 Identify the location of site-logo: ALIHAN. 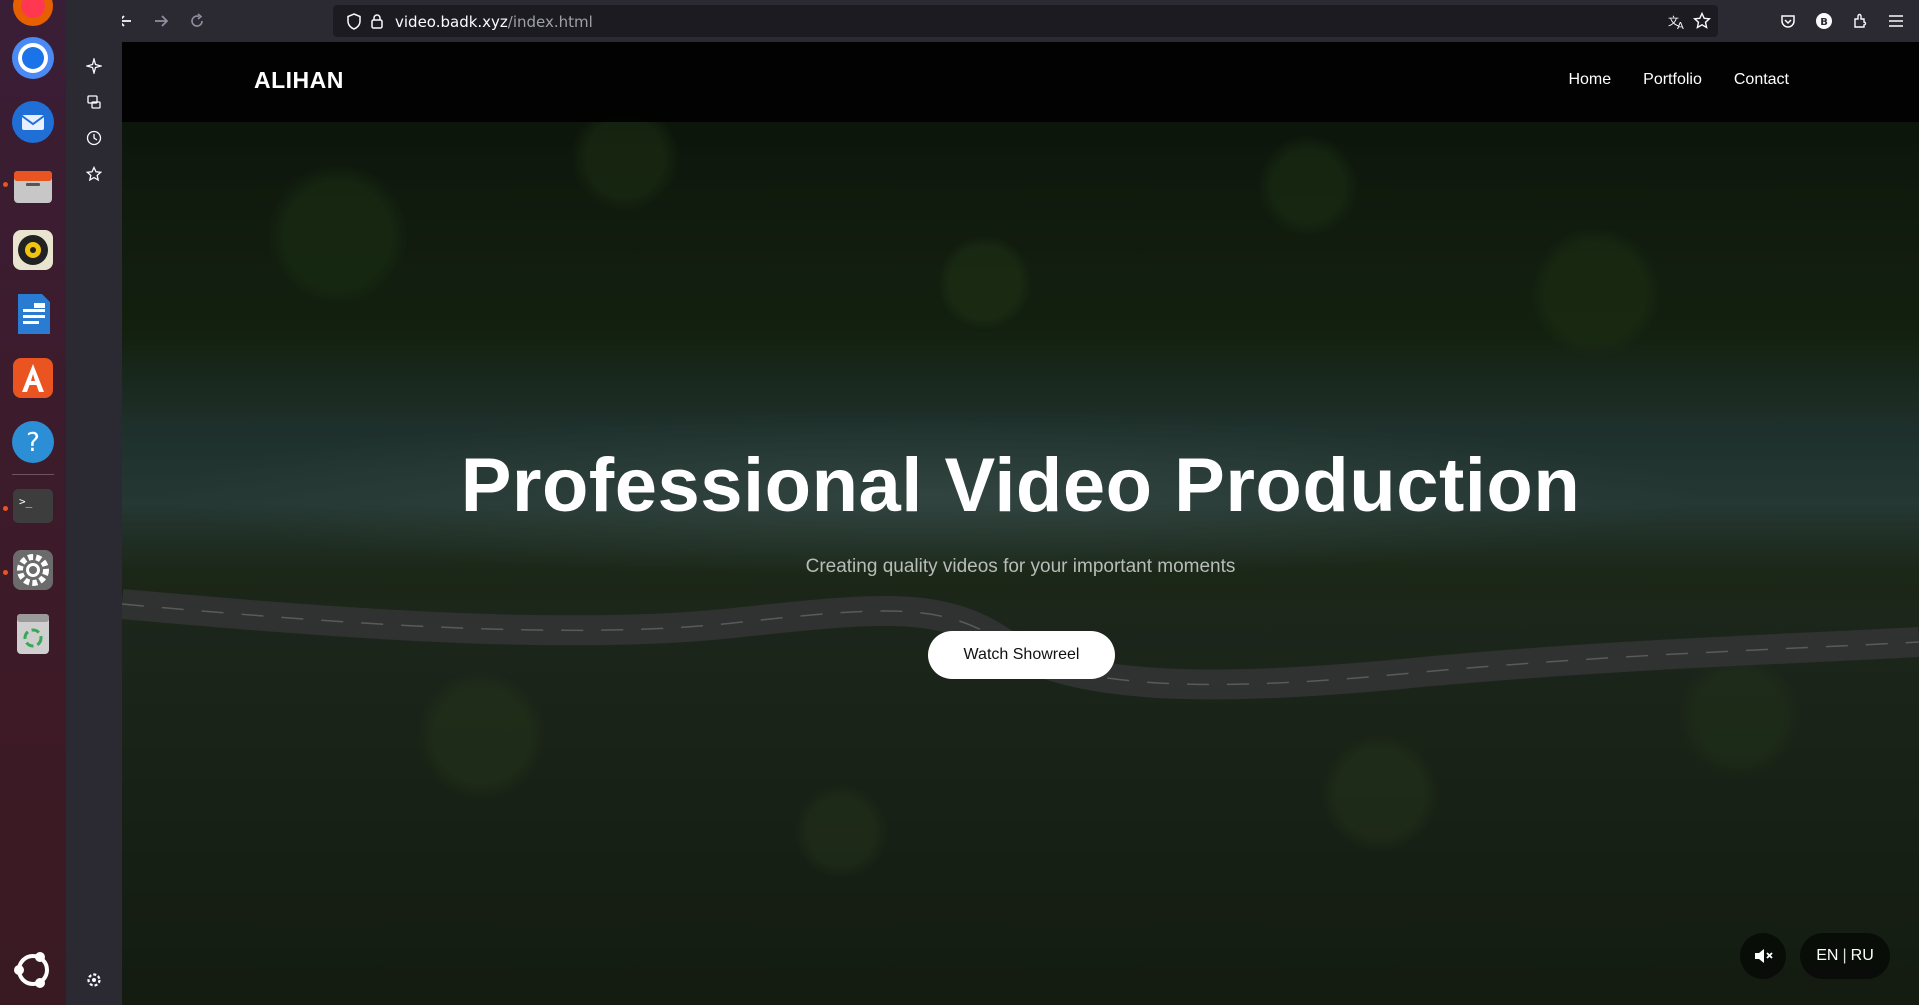
(299, 80).